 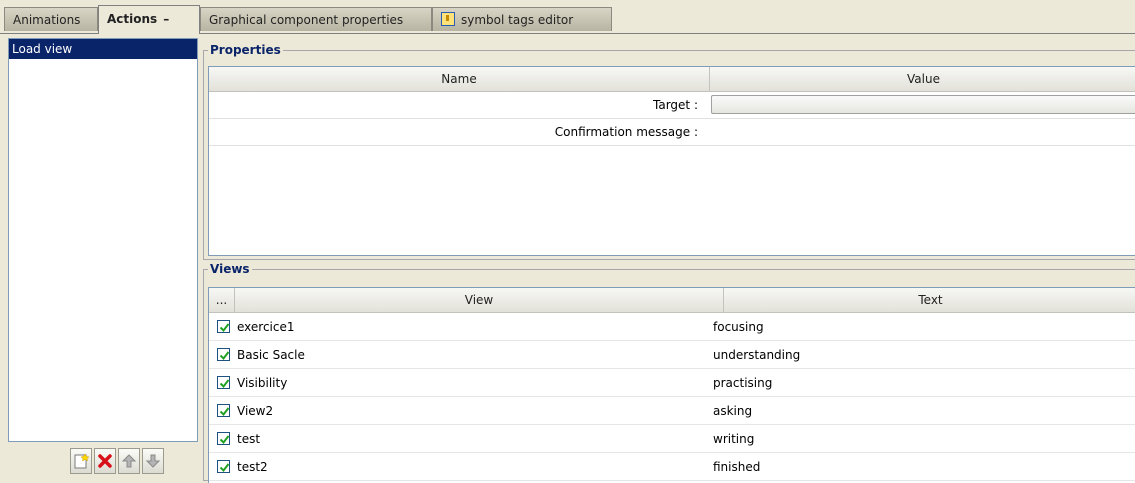 What do you see at coordinates (672, 355) in the screenshot?
I see `table-row: Basic Sacle understanding` at bounding box center [672, 355].